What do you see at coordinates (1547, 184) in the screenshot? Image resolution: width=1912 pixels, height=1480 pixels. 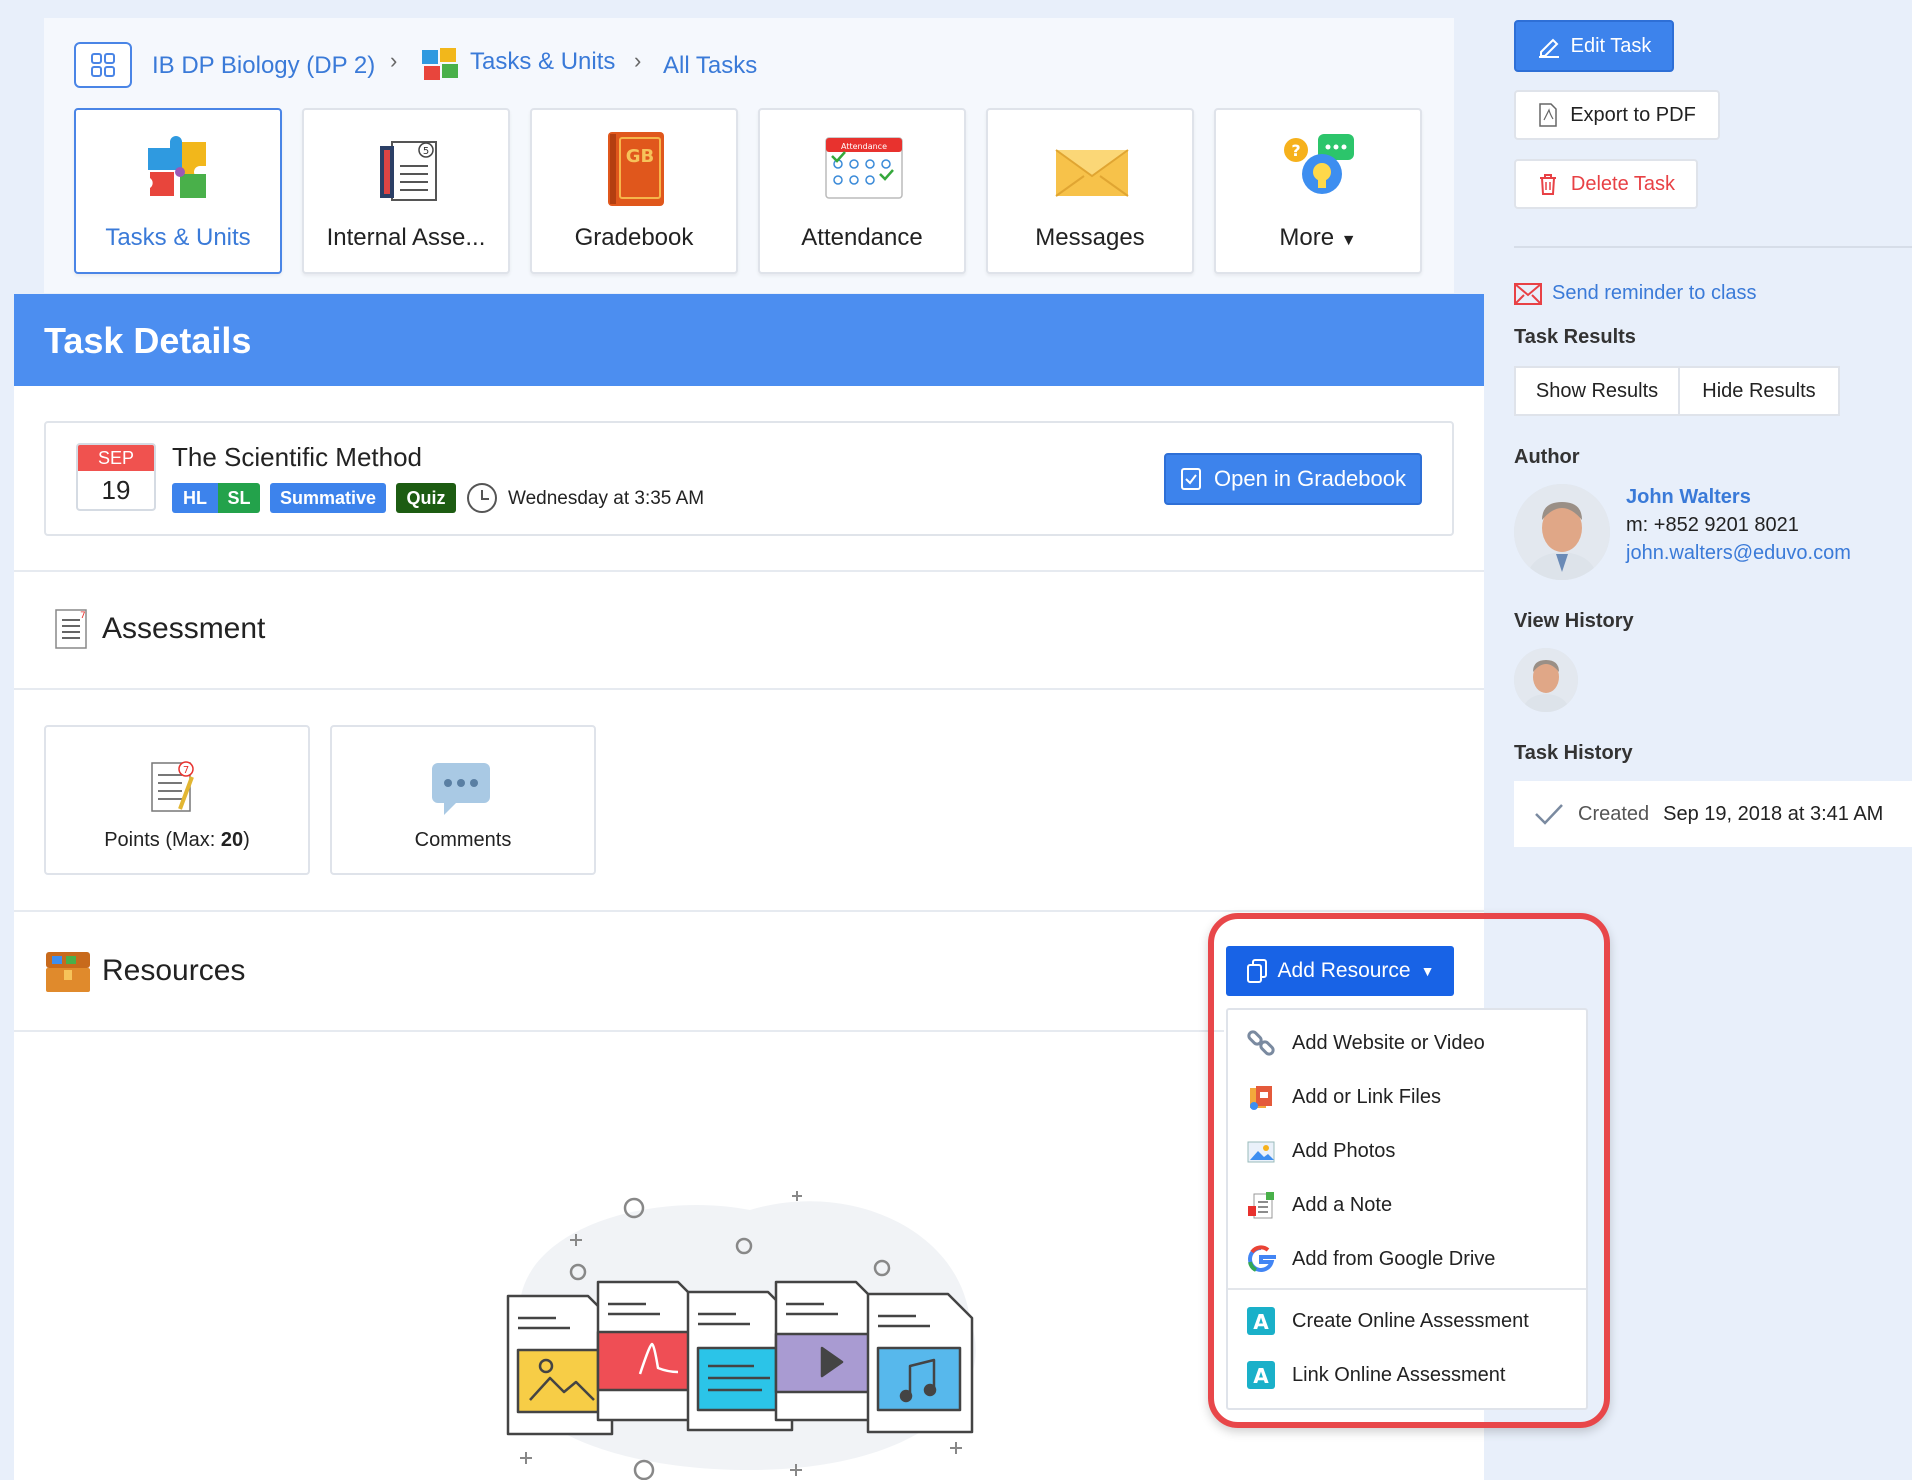 I see `trash-icon` at bounding box center [1547, 184].